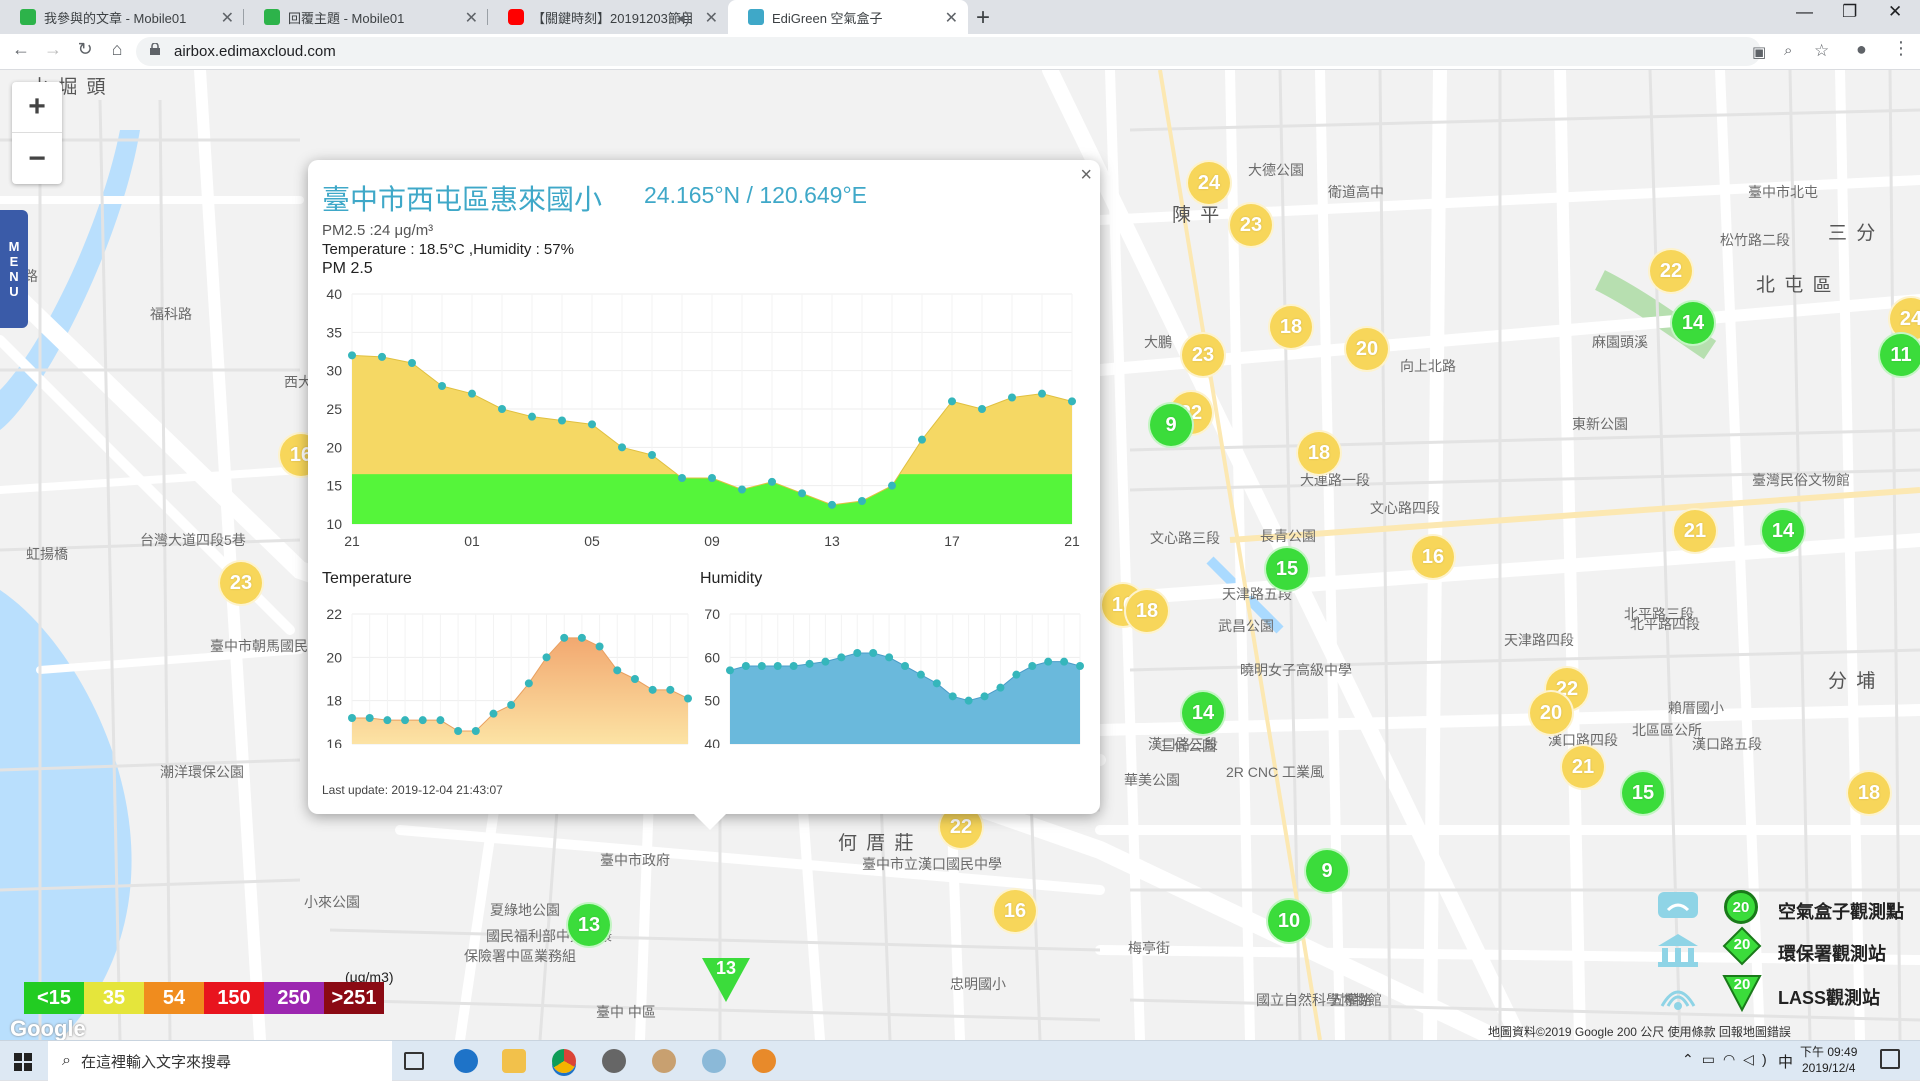 The width and height of the screenshot is (1920, 1081). Describe the element at coordinates (1901, 48) in the screenshot. I see `menu-kebab-icon: ⋮` at that location.